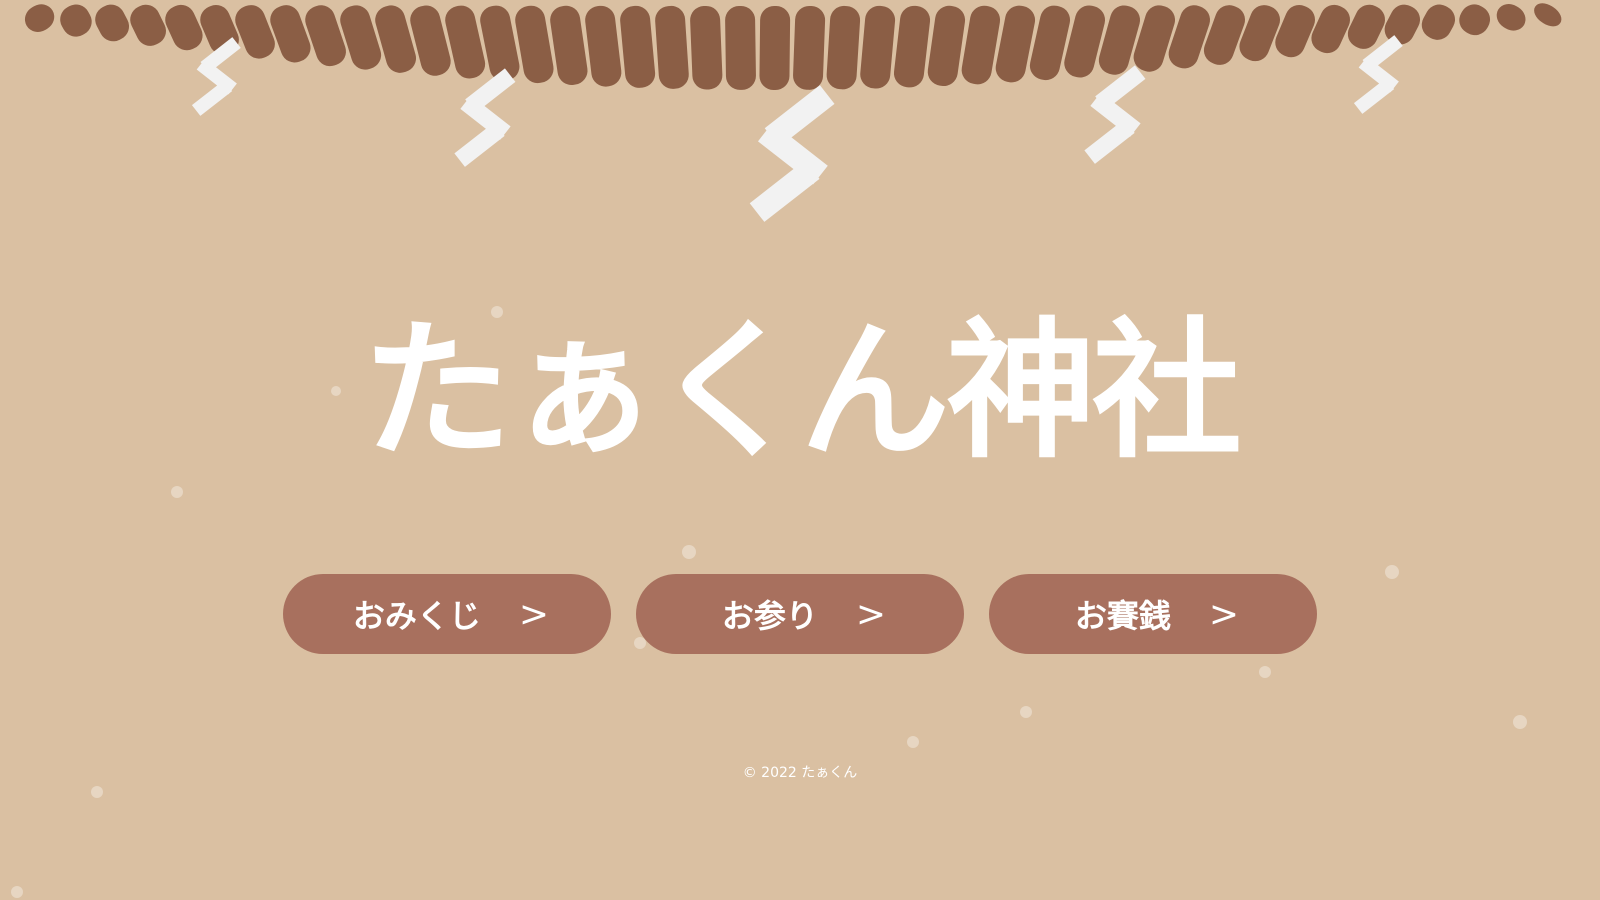 The image size is (1600, 900). What do you see at coordinates (1122, 616) in the screenshot?
I see `osaisen-button-label: お賽銭` at bounding box center [1122, 616].